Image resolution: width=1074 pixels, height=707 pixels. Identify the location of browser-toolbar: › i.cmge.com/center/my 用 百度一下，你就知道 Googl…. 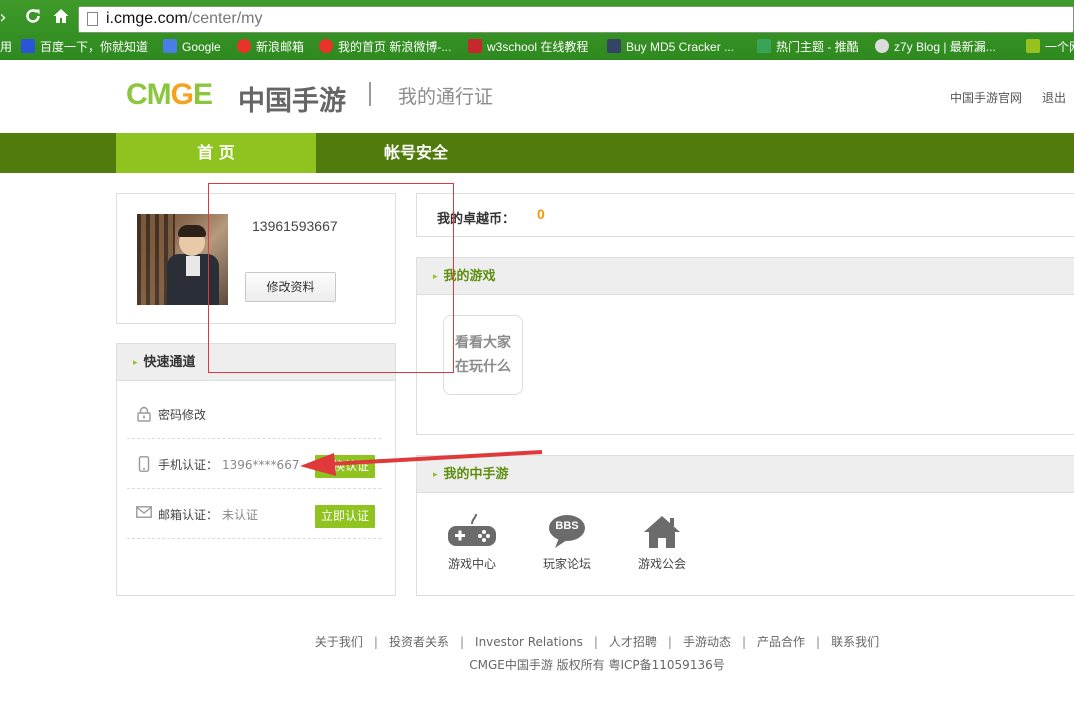
(537, 30).